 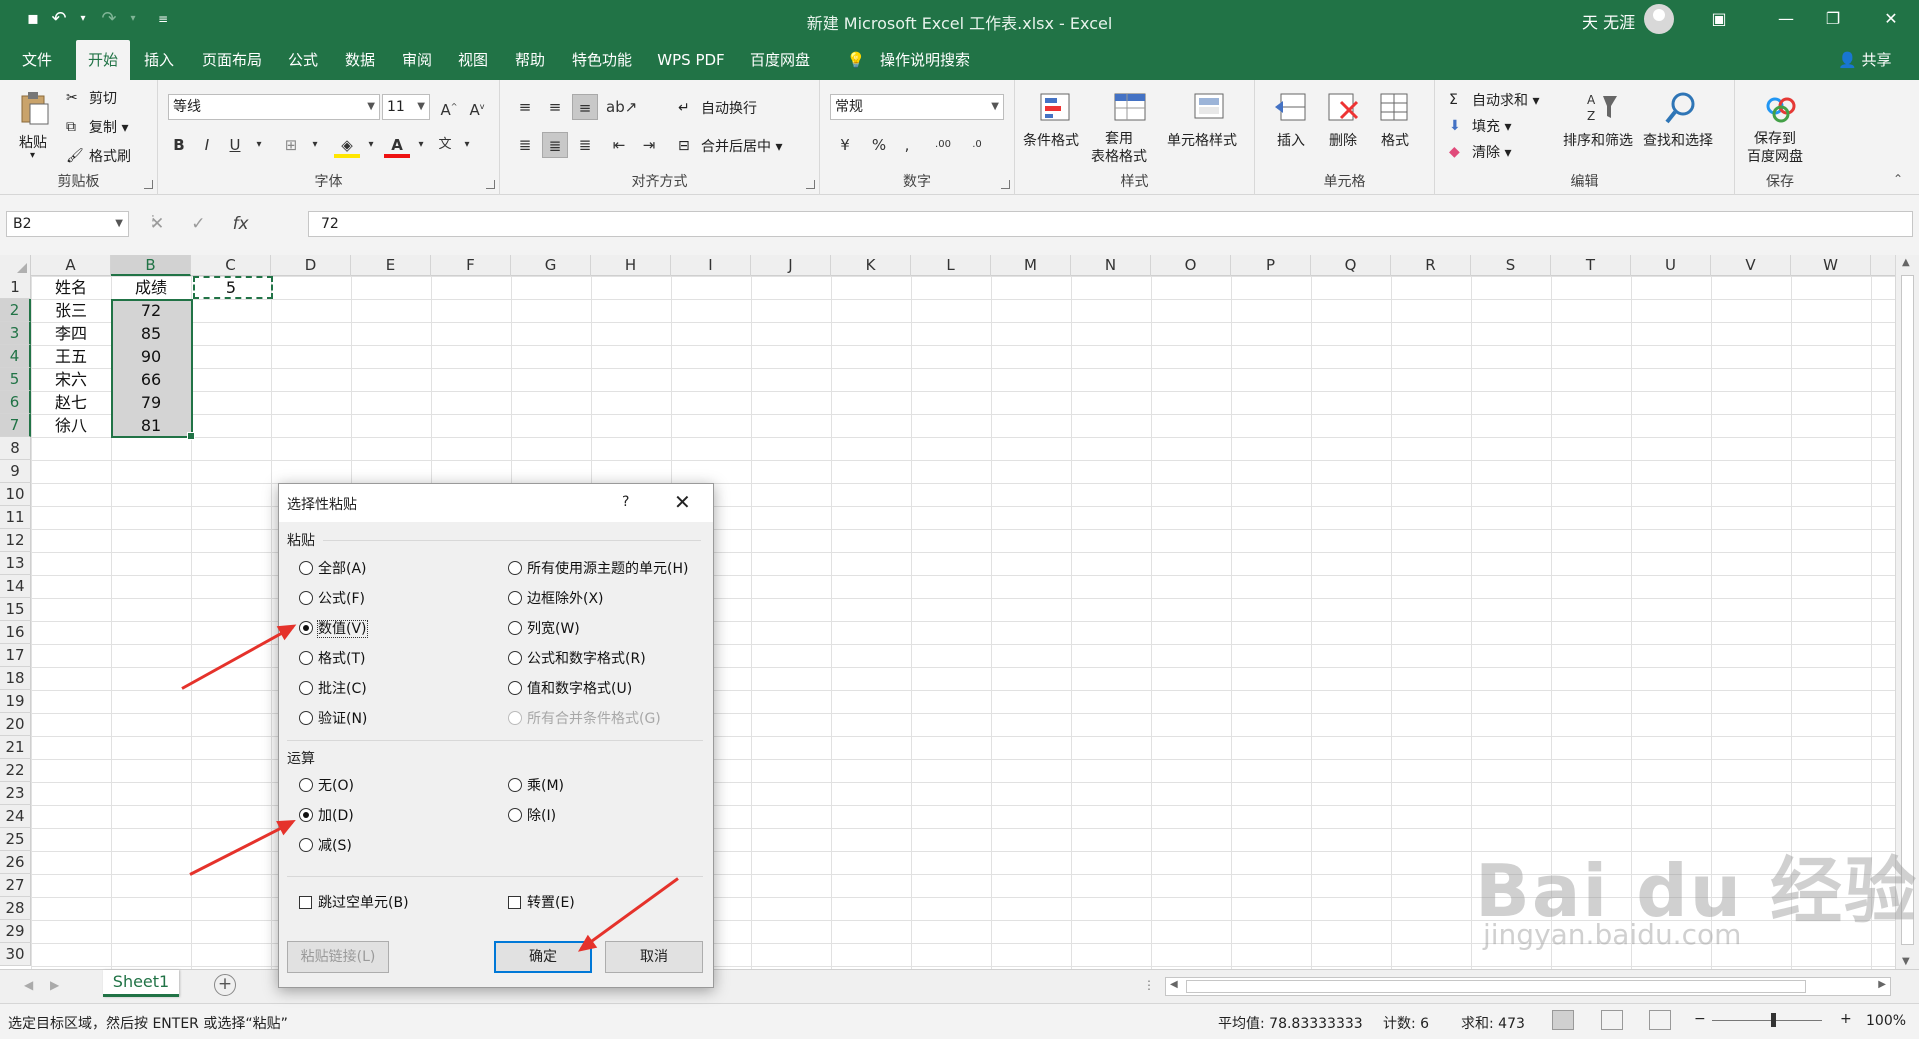 What do you see at coordinates (555, 145) in the screenshot?
I see `align-center-icon: ≣` at bounding box center [555, 145].